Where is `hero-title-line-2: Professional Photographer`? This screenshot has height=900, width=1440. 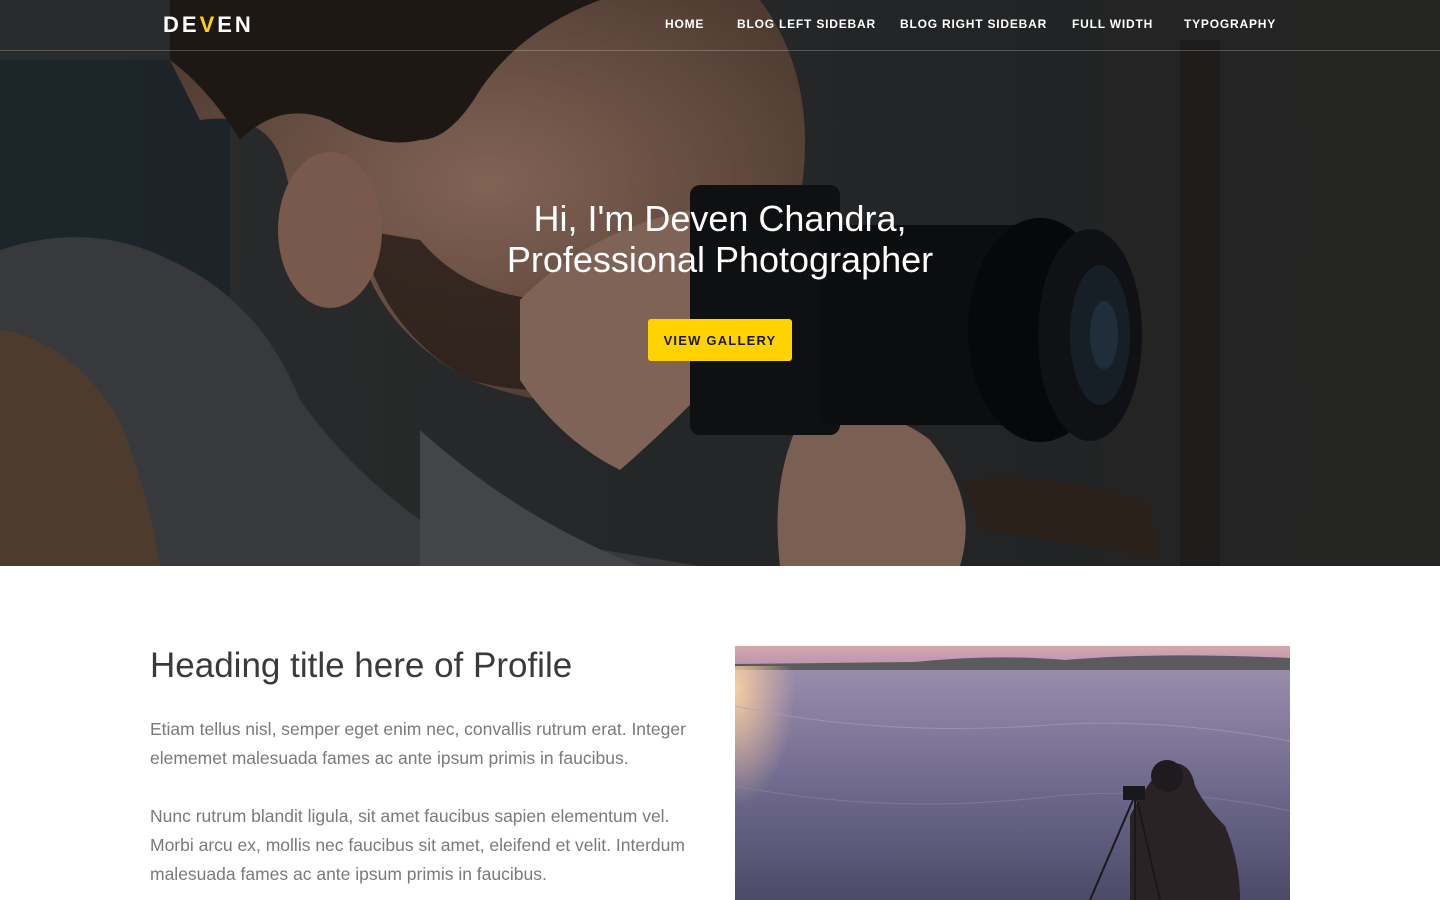 hero-title-line-2: Professional Photographer is located at coordinates (720, 259).